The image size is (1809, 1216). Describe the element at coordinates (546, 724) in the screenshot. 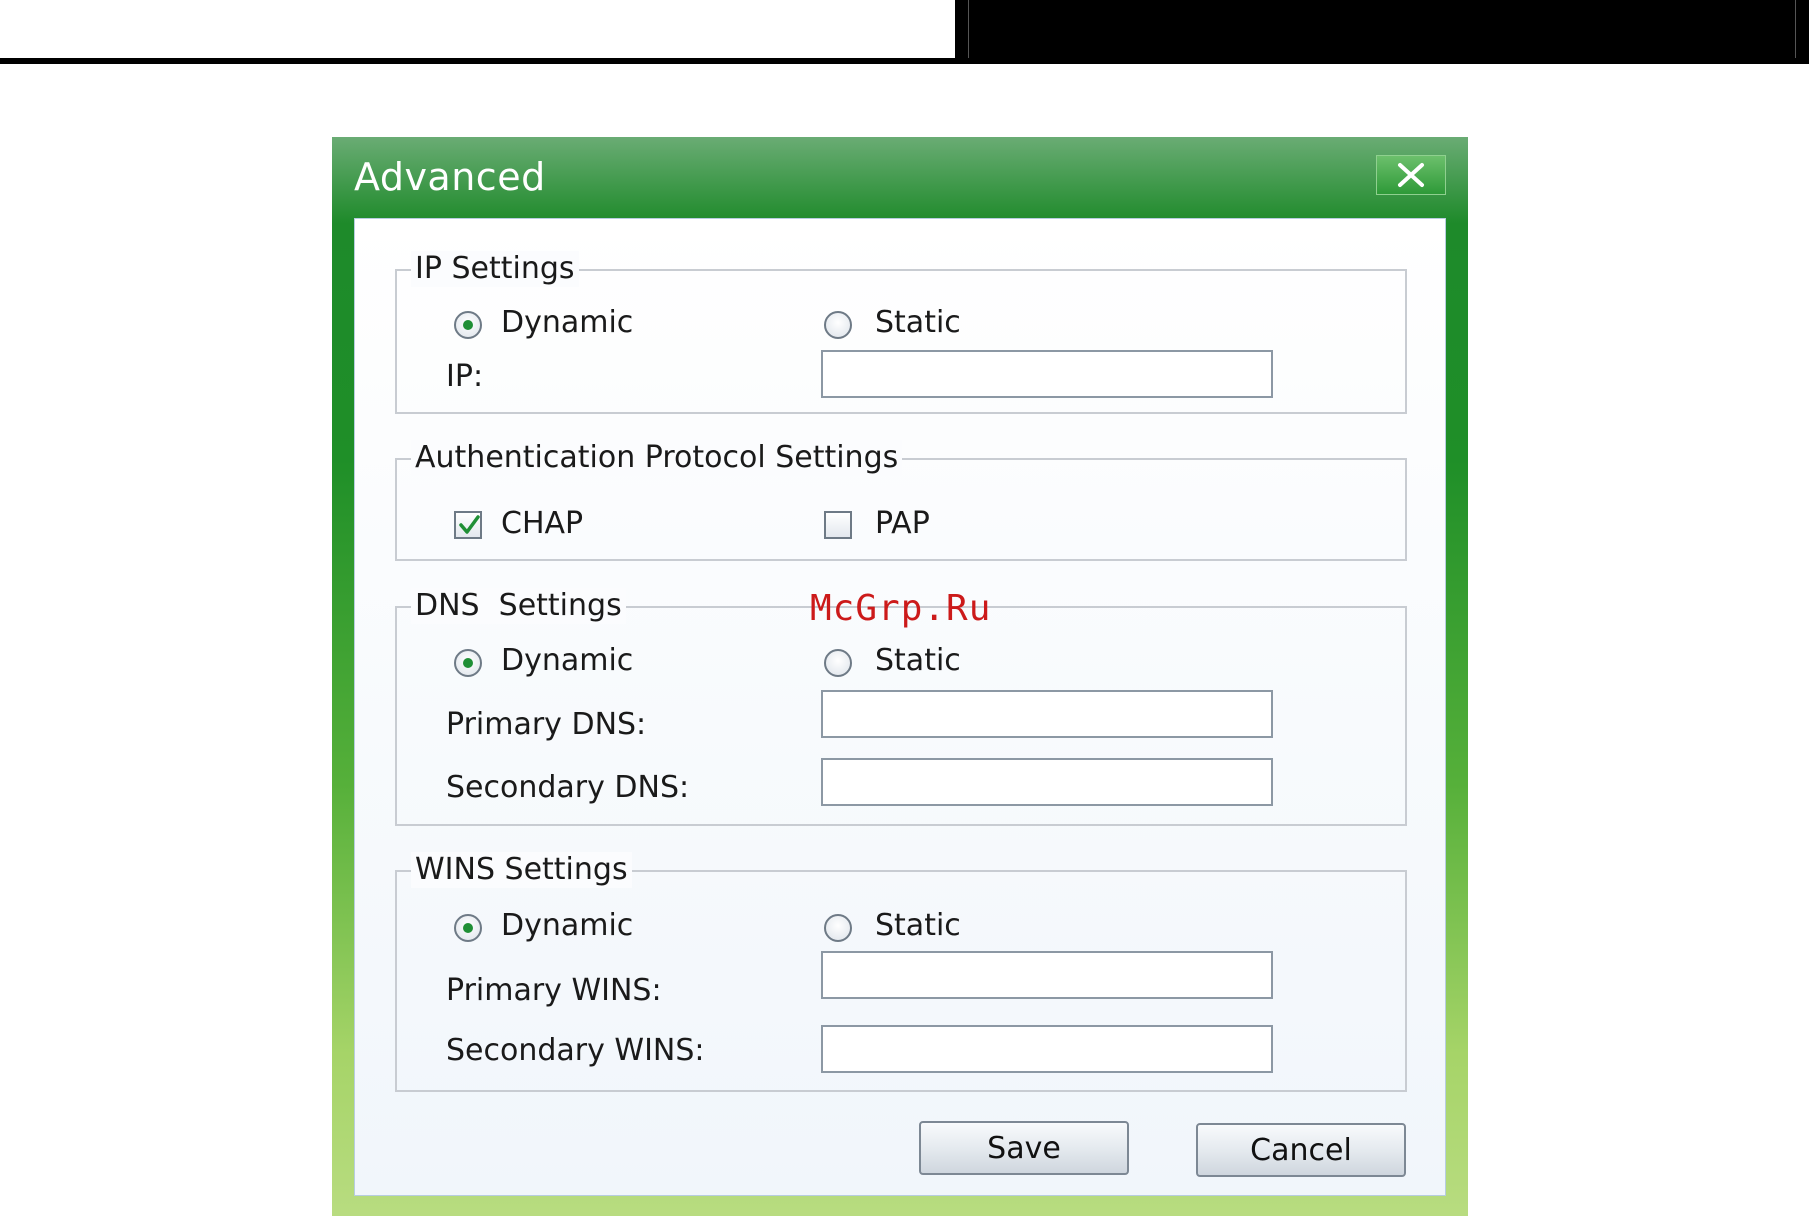

I see `primary-dns-label: Primary DNS:` at that location.